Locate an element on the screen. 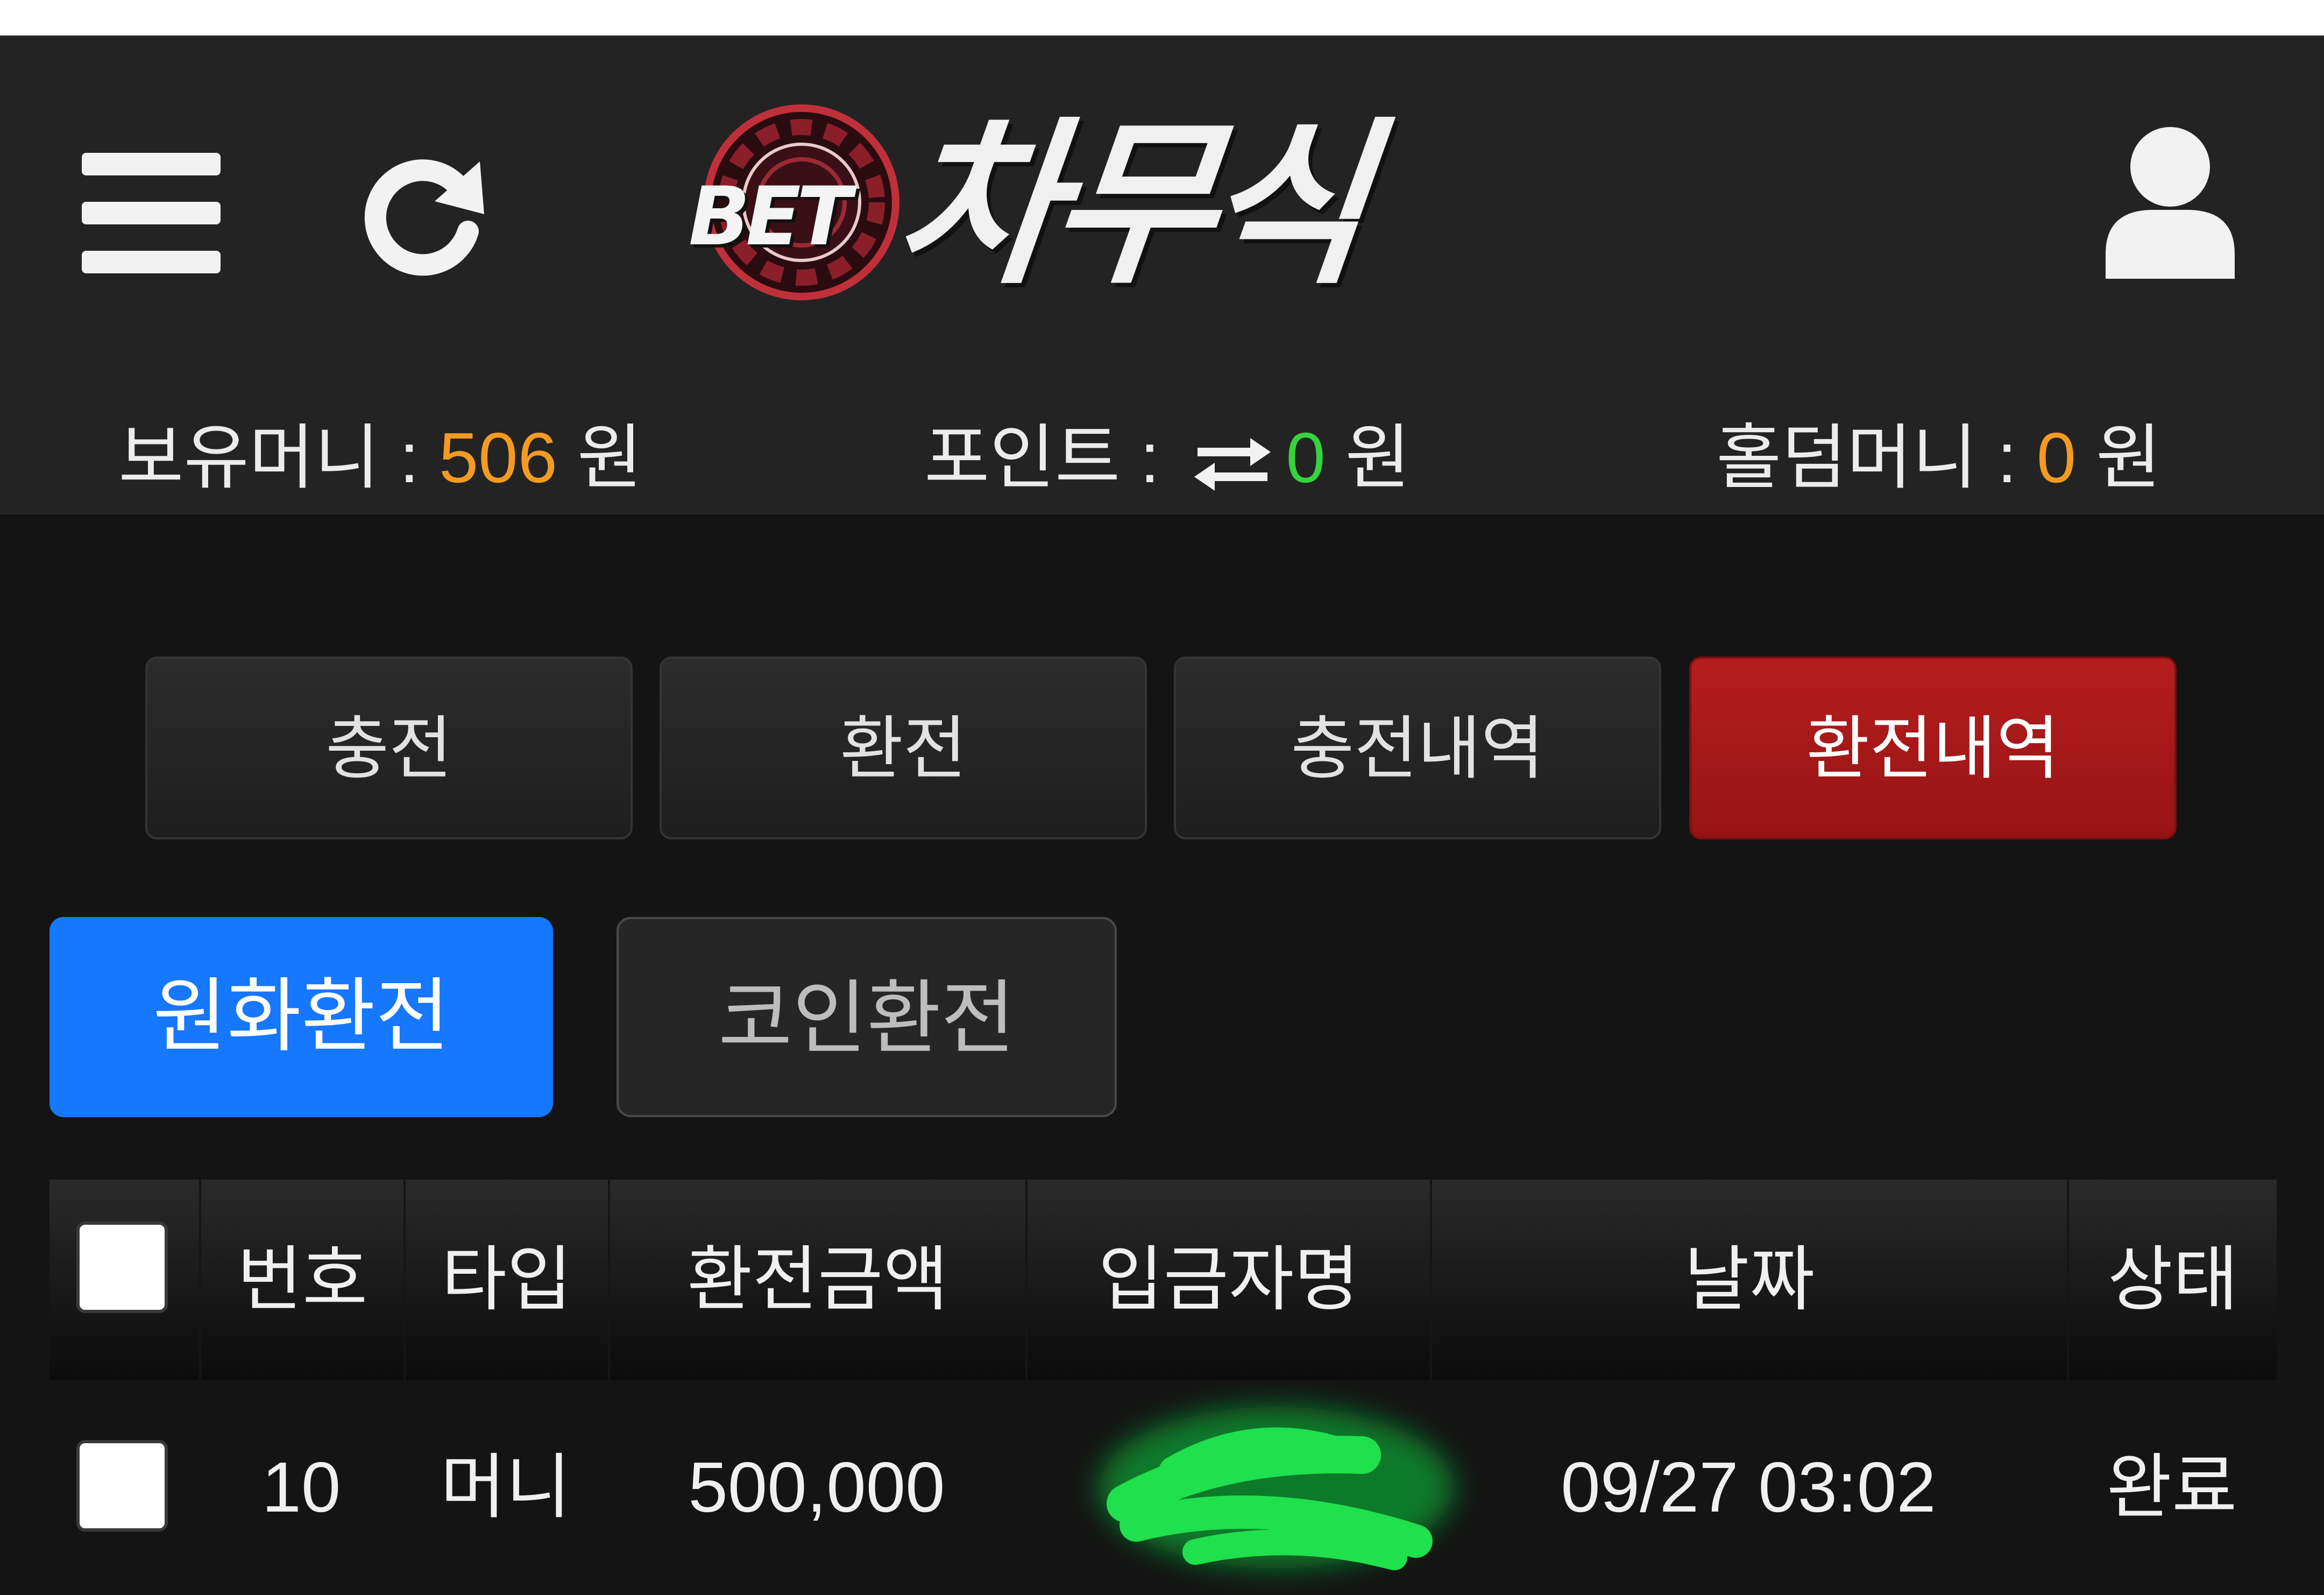  tab-deposit-history: 충전내역 is located at coordinates (1417, 748).